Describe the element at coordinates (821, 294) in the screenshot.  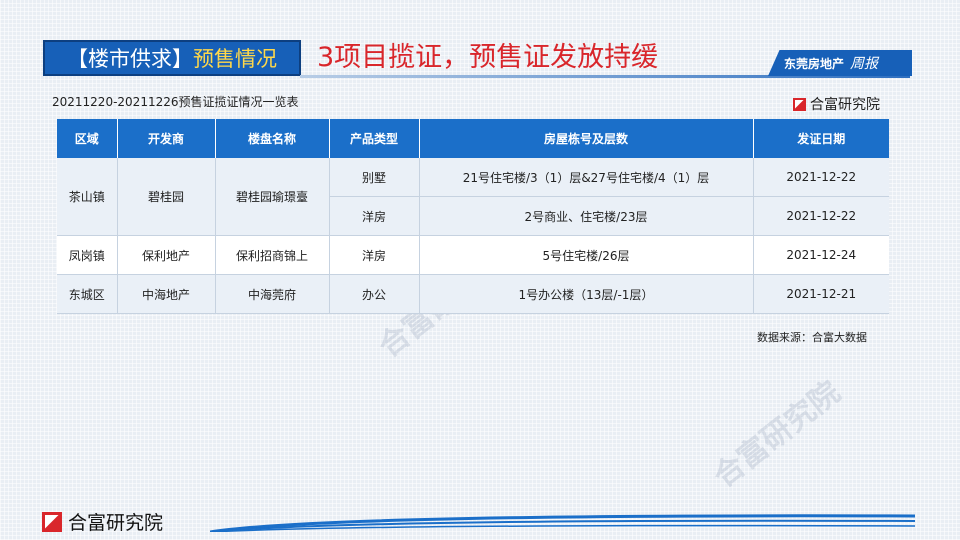
I see `cell-date: 2021-12-21` at that location.